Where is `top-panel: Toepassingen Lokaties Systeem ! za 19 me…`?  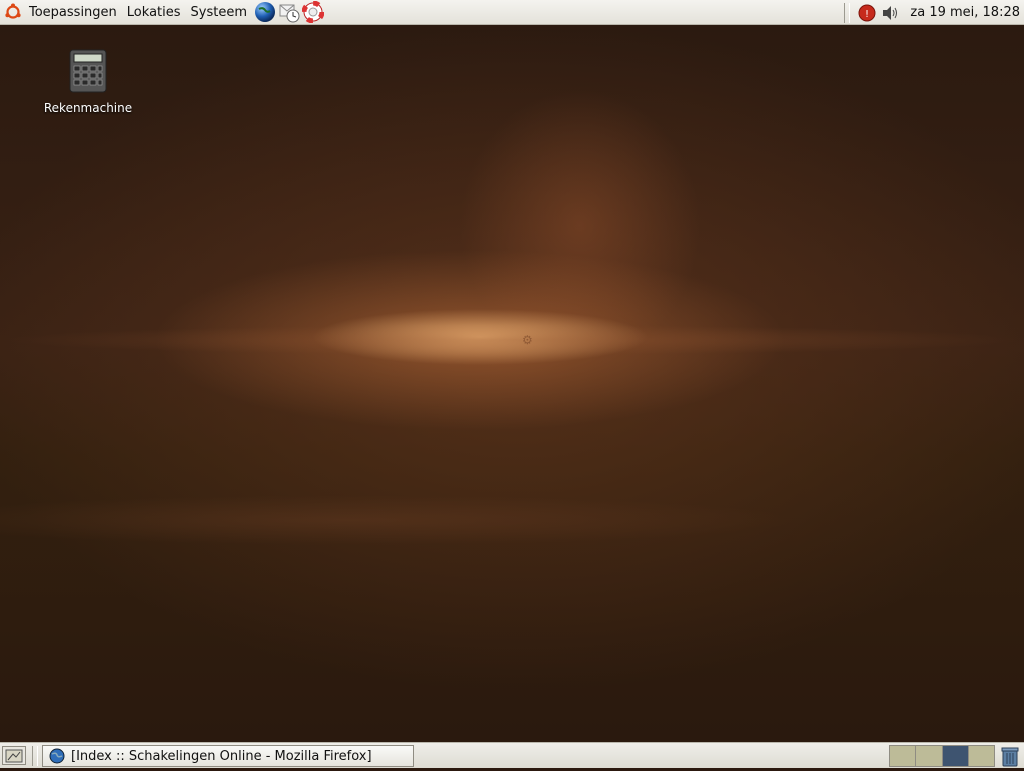
top-panel: Toepassingen Lokaties Systeem ! za 19 me… is located at coordinates (512, 12).